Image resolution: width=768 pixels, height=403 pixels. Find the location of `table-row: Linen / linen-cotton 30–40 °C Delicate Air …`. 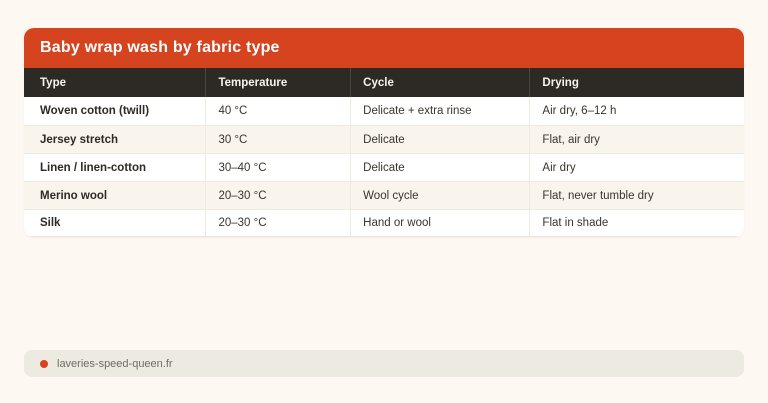

table-row: Linen / linen-cotton 30–40 °C Delicate Air … is located at coordinates (384, 167).